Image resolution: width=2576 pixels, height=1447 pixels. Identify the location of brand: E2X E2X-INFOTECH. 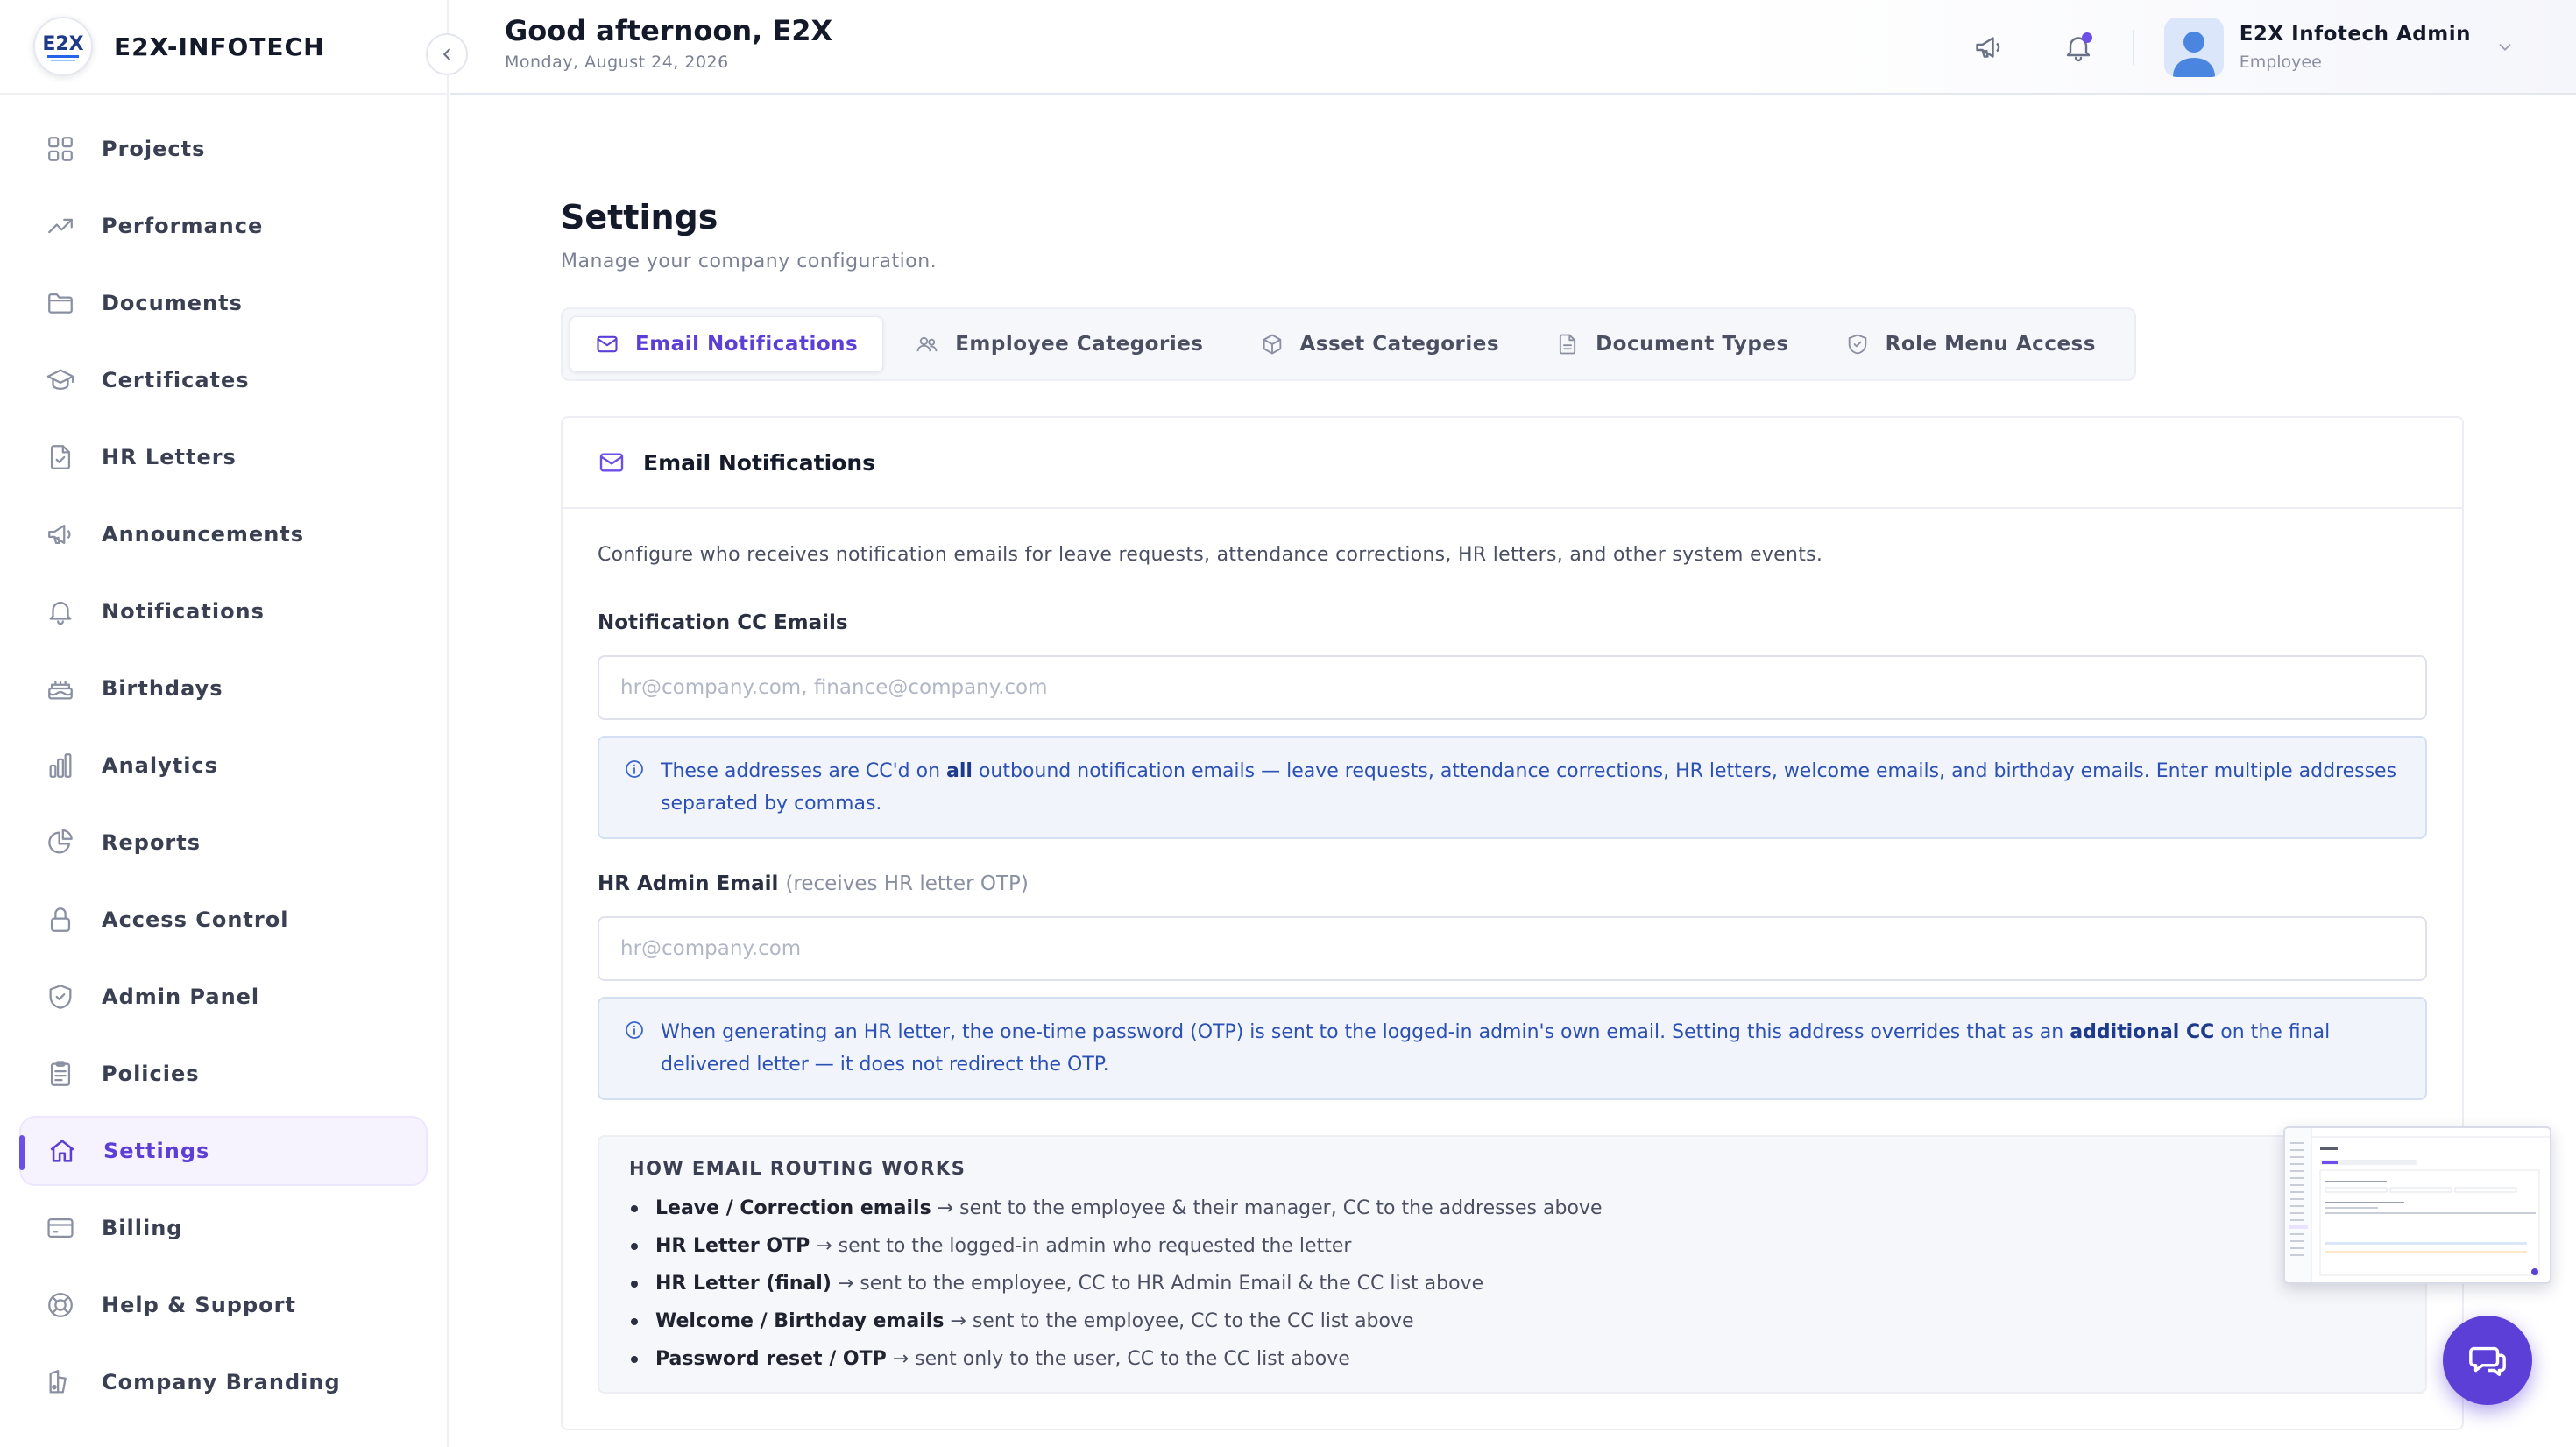
(234, 47).